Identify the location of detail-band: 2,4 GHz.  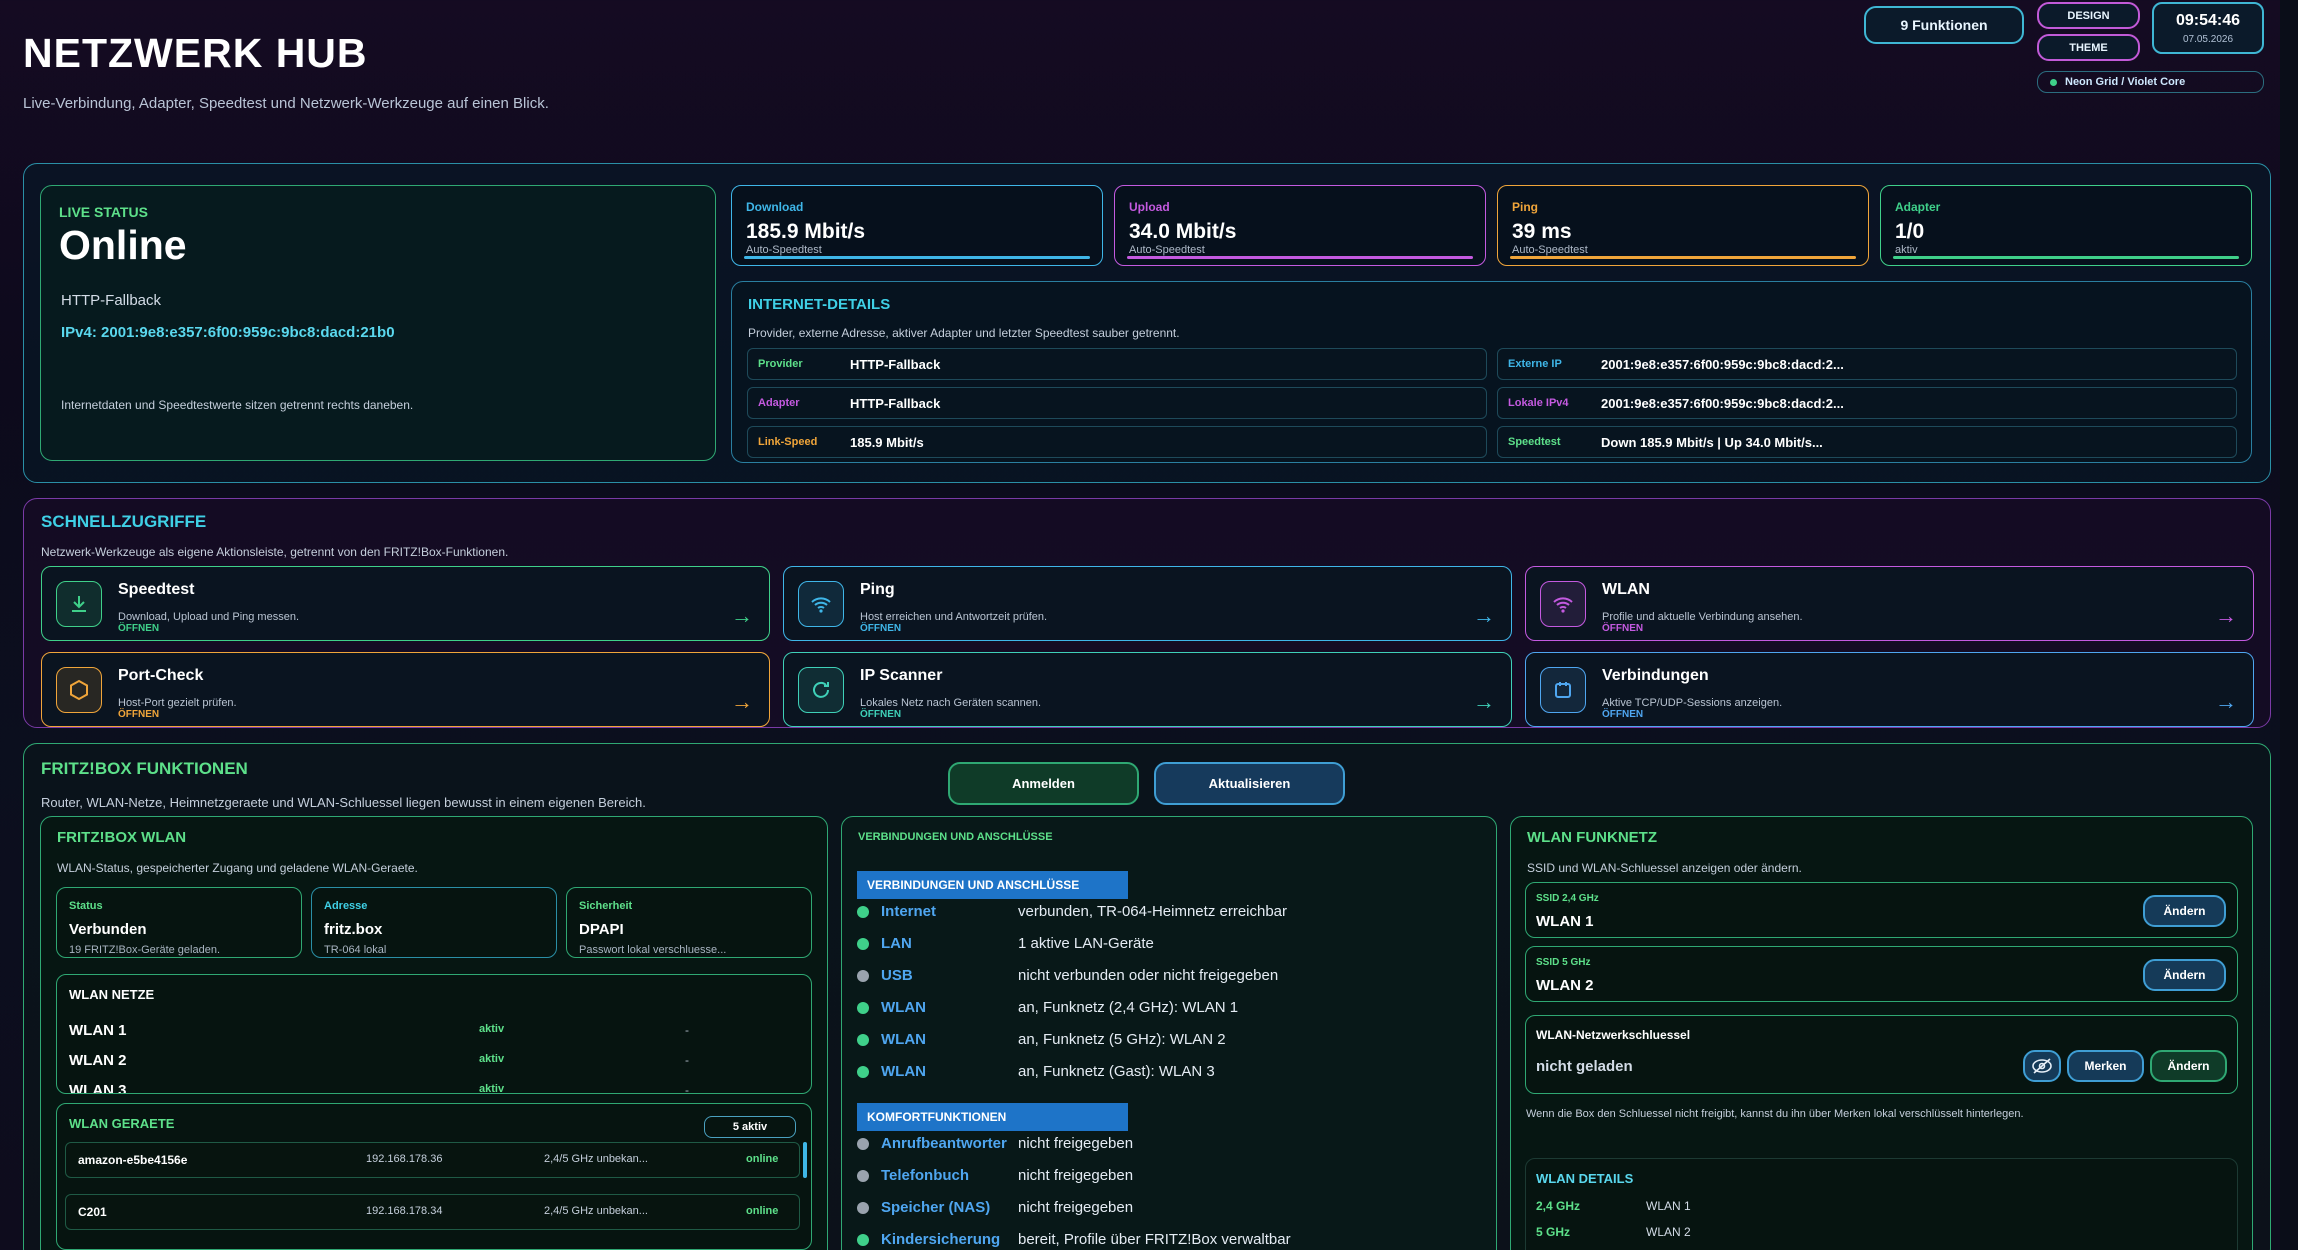
(1558, 1206).